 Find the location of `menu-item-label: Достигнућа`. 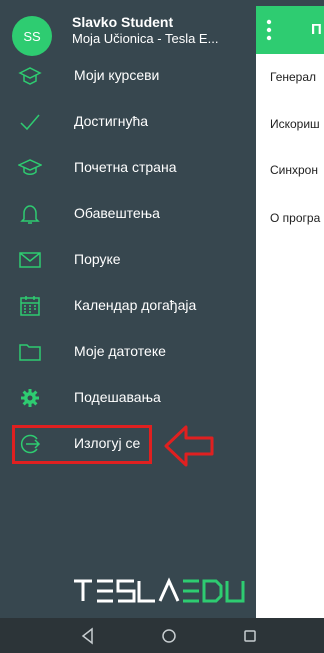

menu-item-label: Достигнућа is located at coordinates (111, 121).